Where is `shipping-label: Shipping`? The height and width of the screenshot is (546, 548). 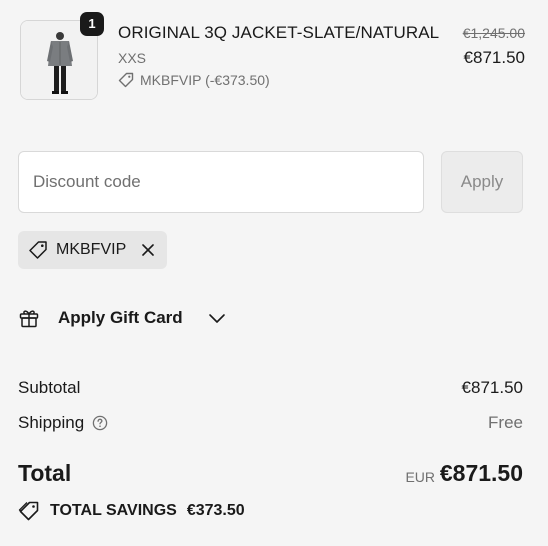
shipping-label: Shipping is located at coordinates (51, 422).